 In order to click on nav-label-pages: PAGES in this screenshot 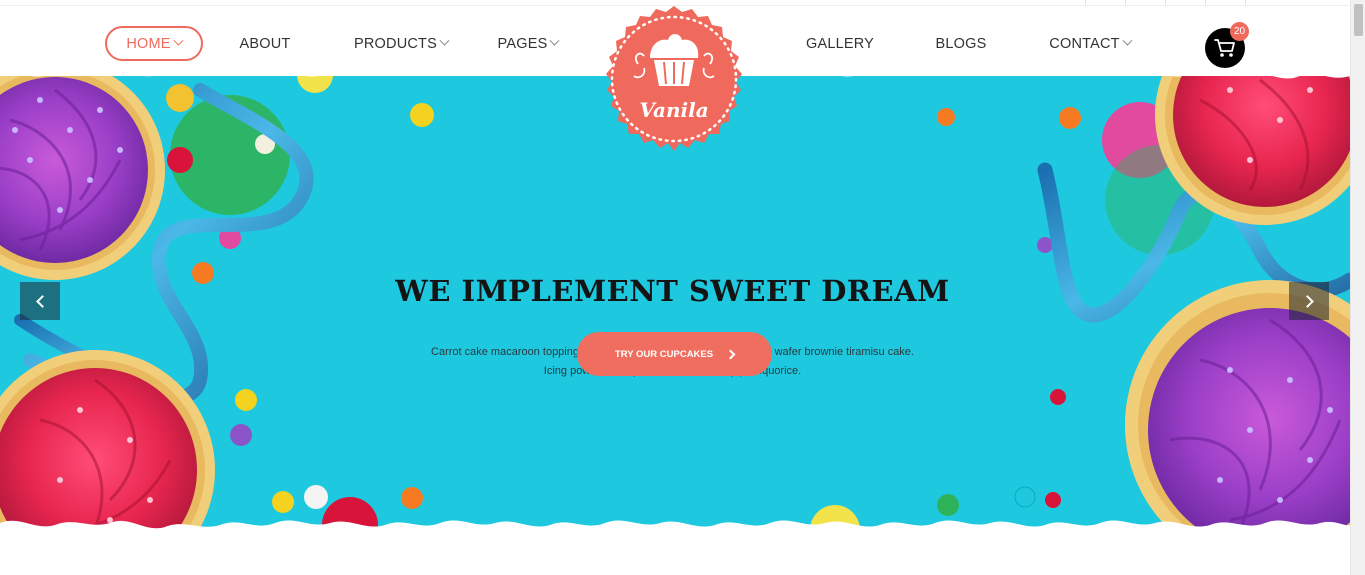, I will do `click(522, 43)`.